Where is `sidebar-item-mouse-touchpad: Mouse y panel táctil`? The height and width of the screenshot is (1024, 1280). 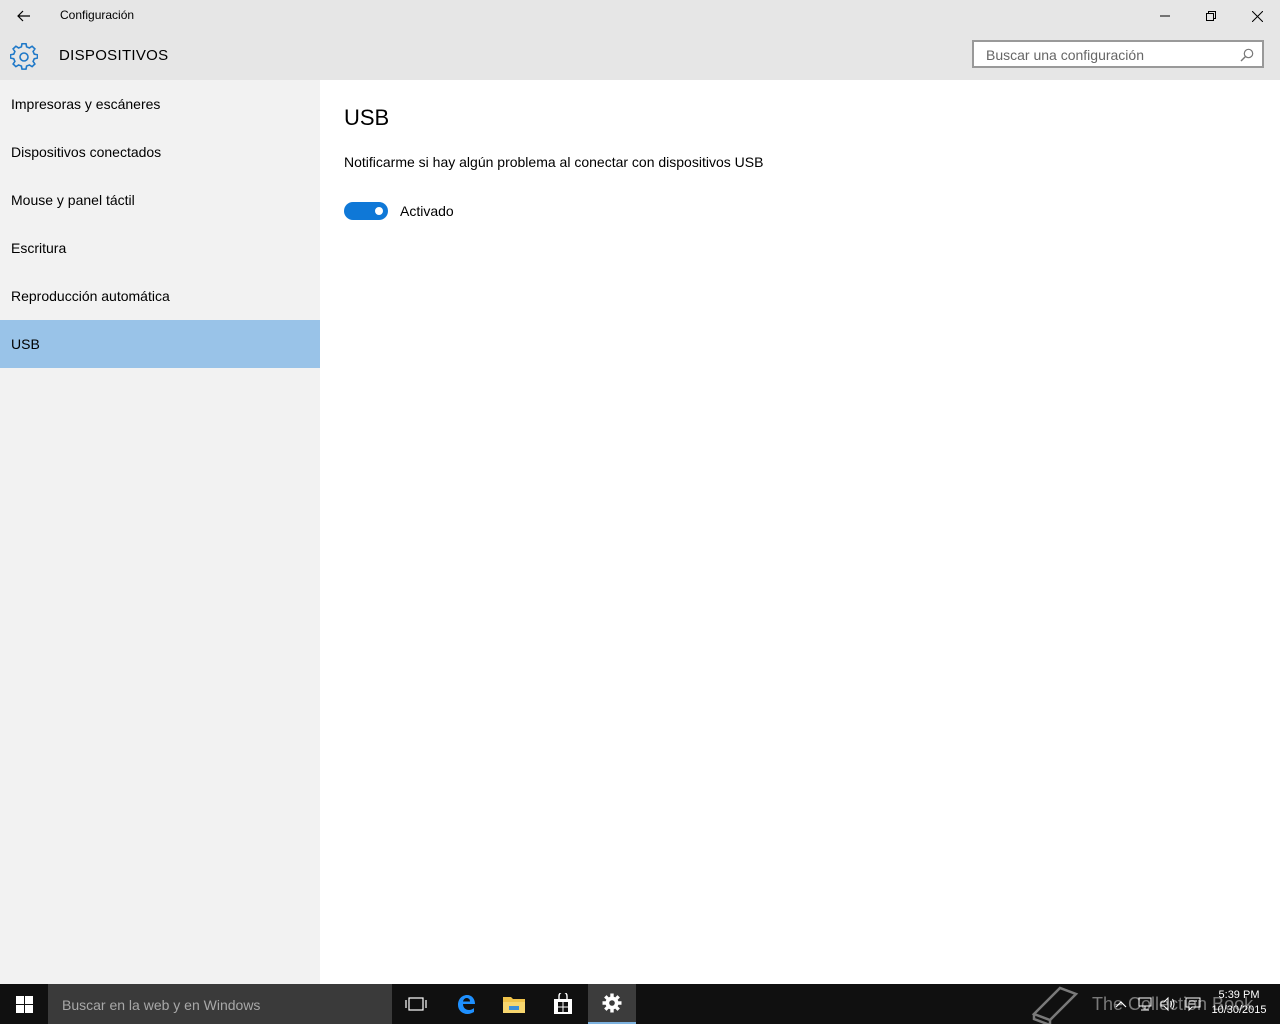
sidebar-item-mouse-touchpad: Mouse y panel táctil is located at coordinates (160, 200).